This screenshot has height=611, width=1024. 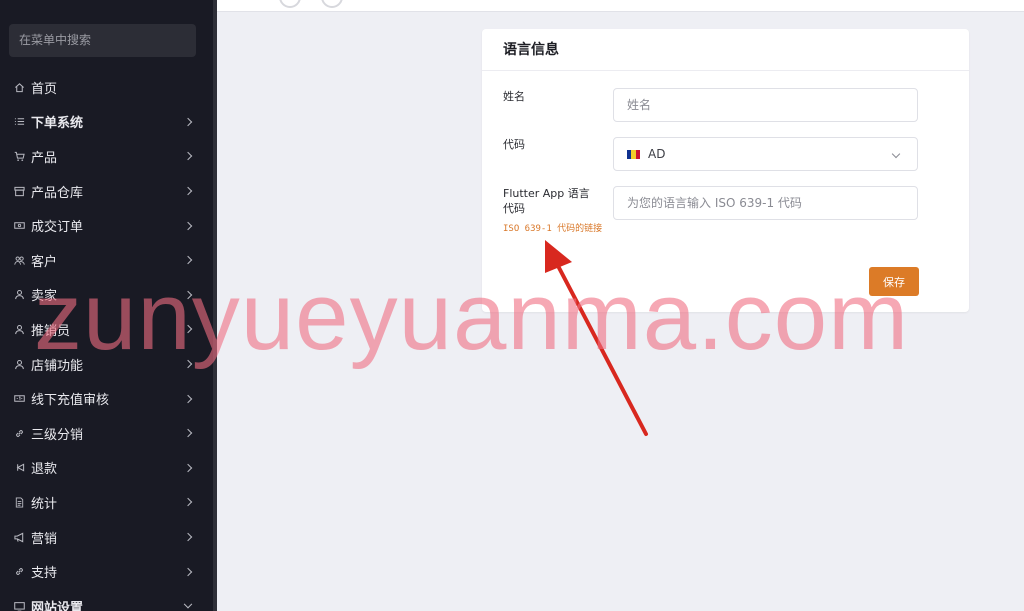 What do you see at coordinates (44, 470) in the screenshot?
I see `sidebar-item-label: 退款` at bounding box center [44, 470].